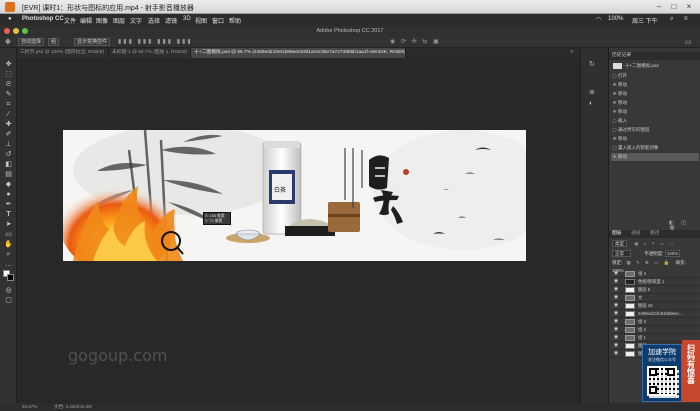 Image resolution: width=700 pixels, height=411 pixels. Describe the element at coordinates (8, 124) in the screenshot. I see `healing-brush-icon: ✚` at that location.